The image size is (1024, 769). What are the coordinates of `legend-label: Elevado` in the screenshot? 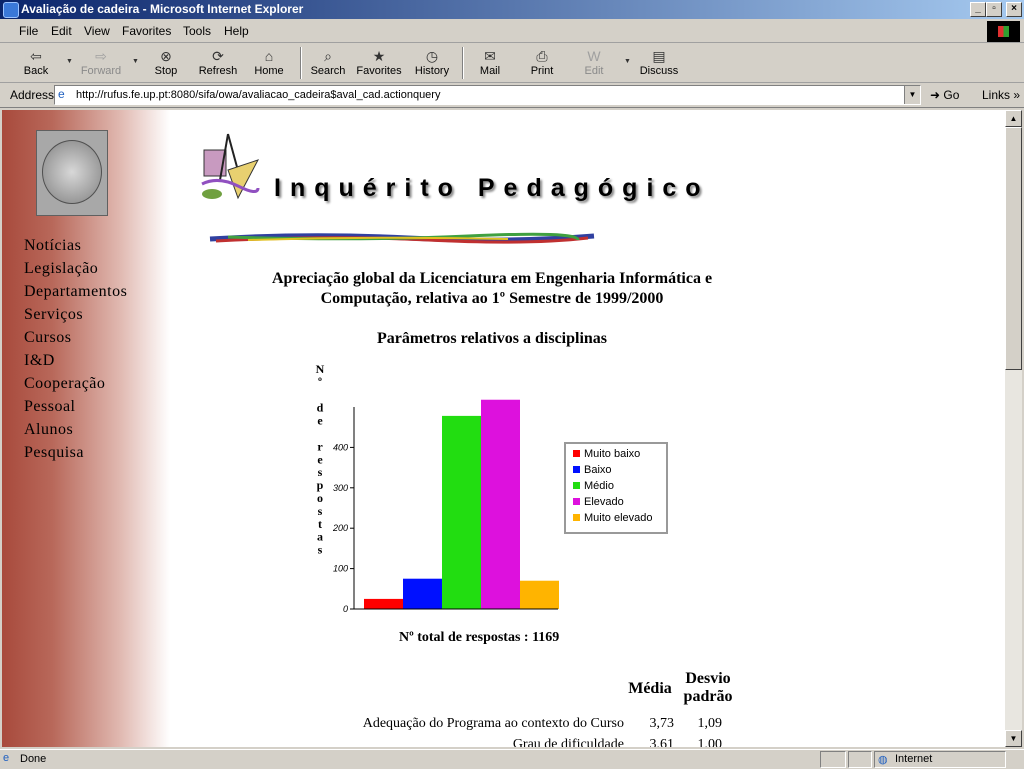 It's located at (604, 502).